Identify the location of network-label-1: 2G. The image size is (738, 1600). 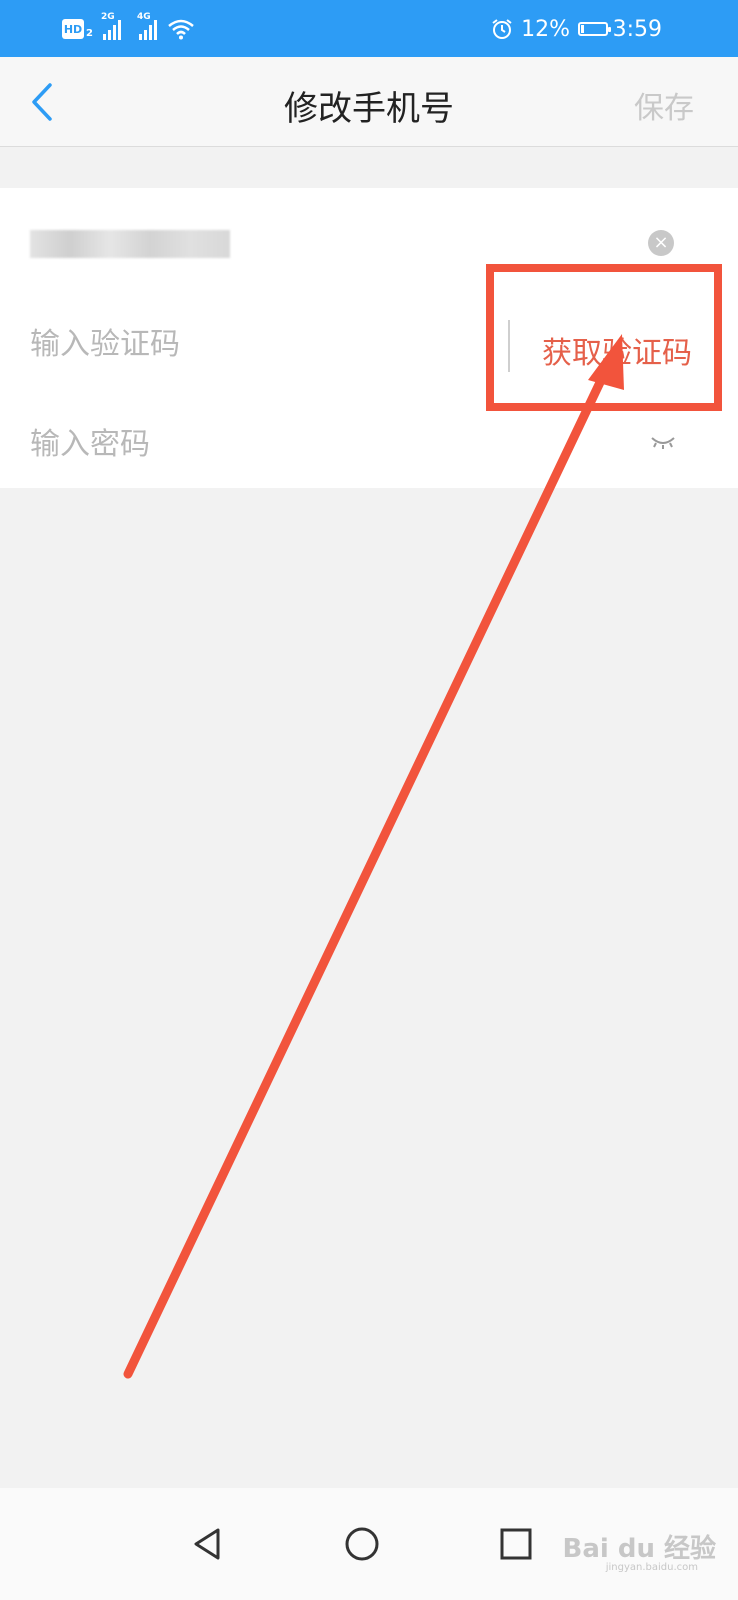
(107, 17).